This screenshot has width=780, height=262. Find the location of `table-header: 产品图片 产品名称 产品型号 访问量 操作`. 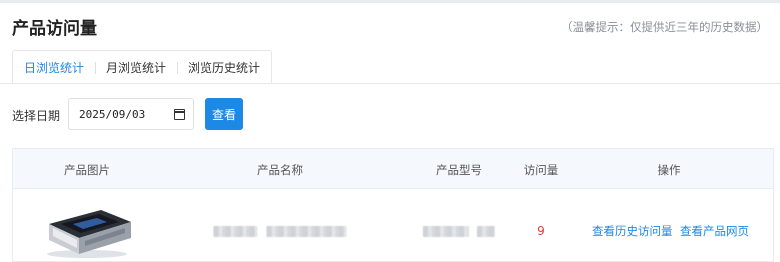

table-header: 产品图片 产品名称 产品型号 访问量 操作 is located at coordinates (393, 169).